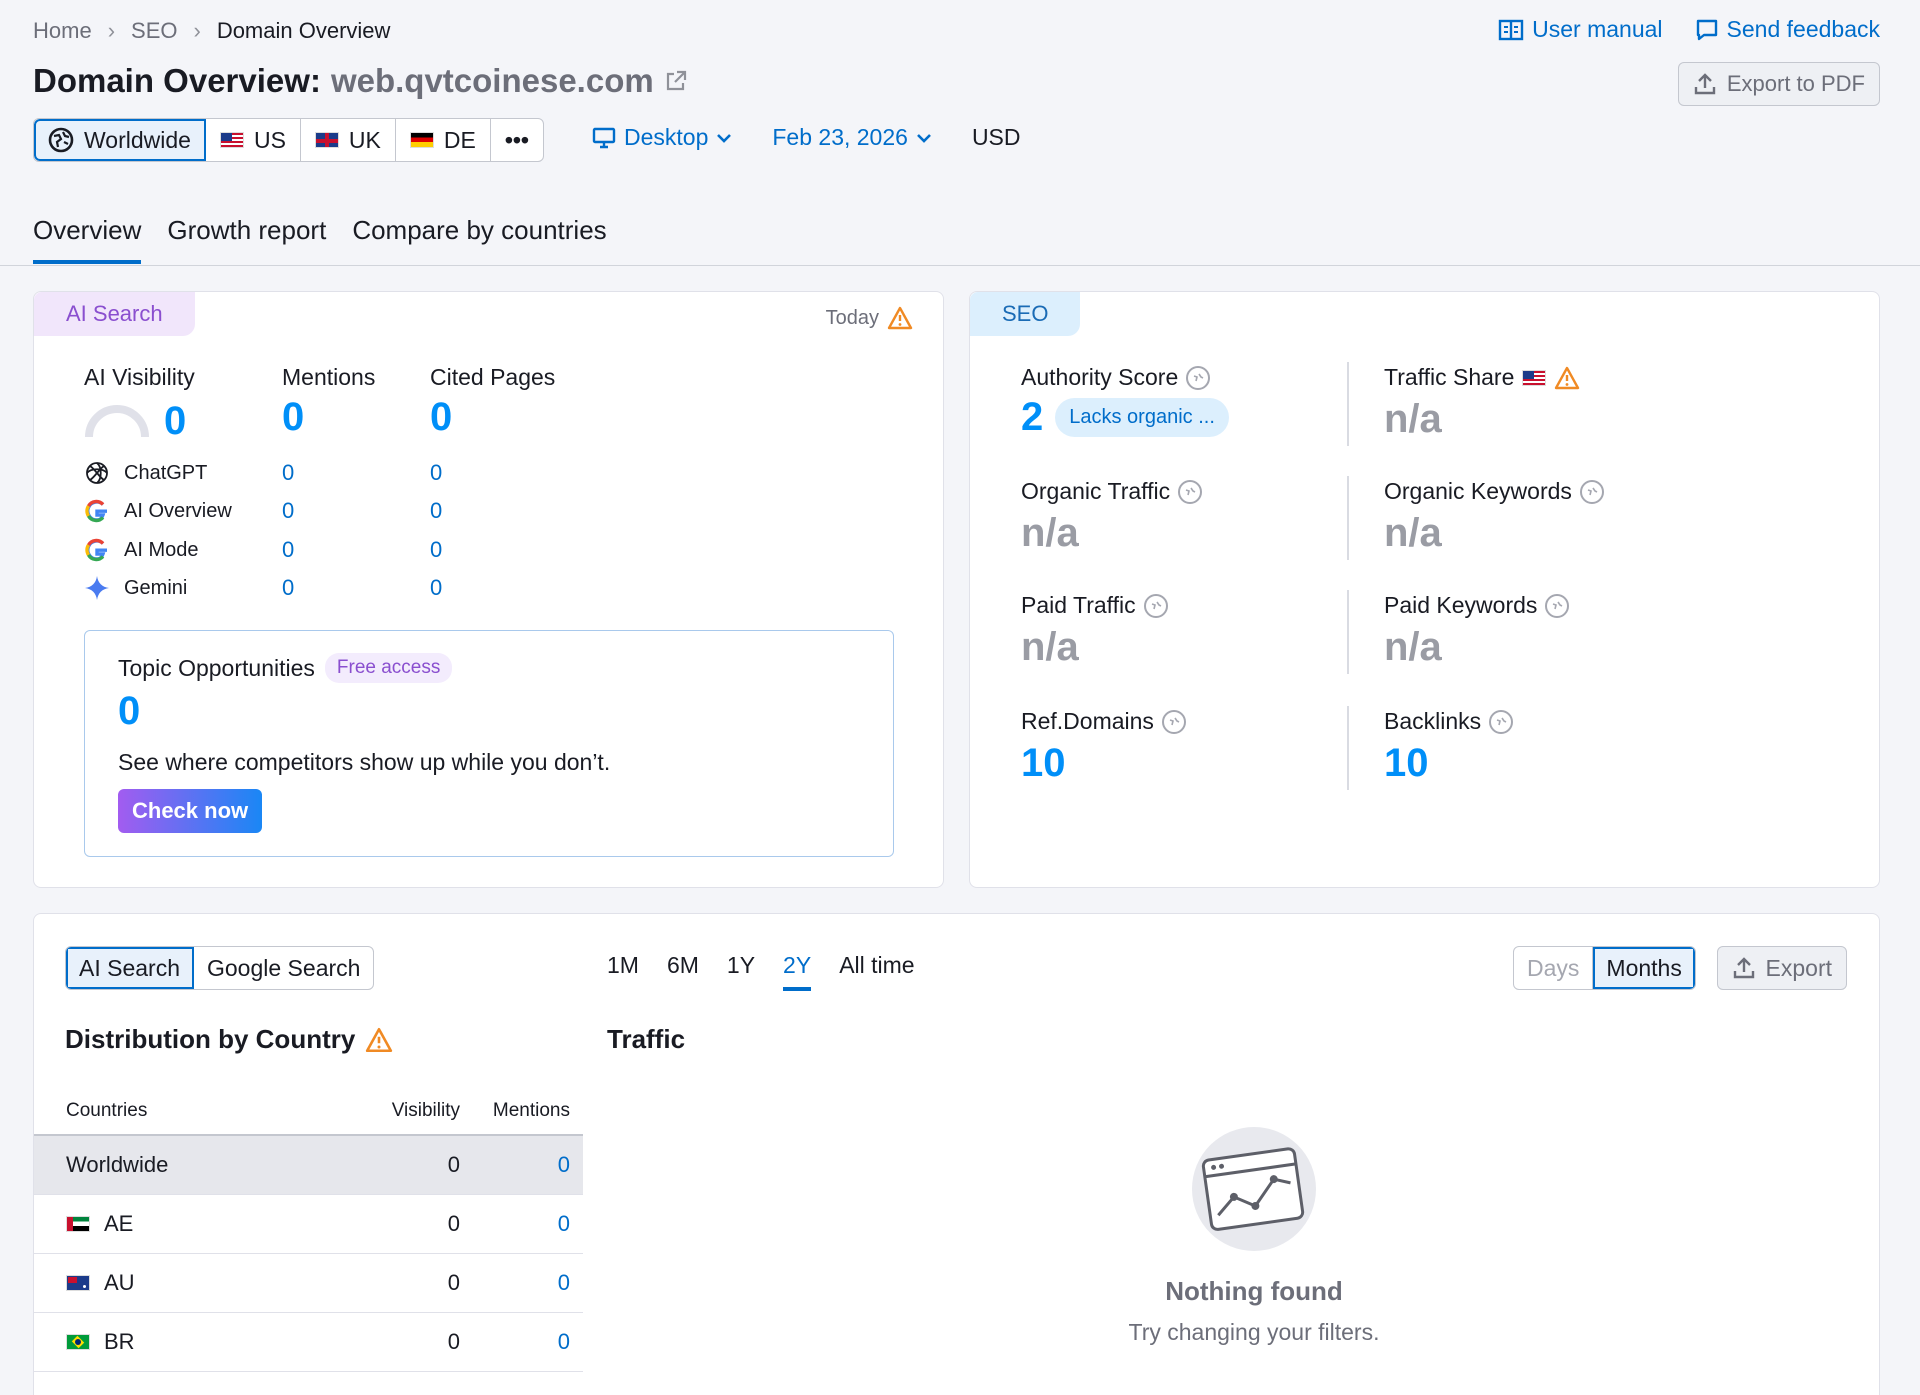  Describe the element at coordinates (175, 421) in the screenshot. I see `ai-visibility-value: 0` at that location.